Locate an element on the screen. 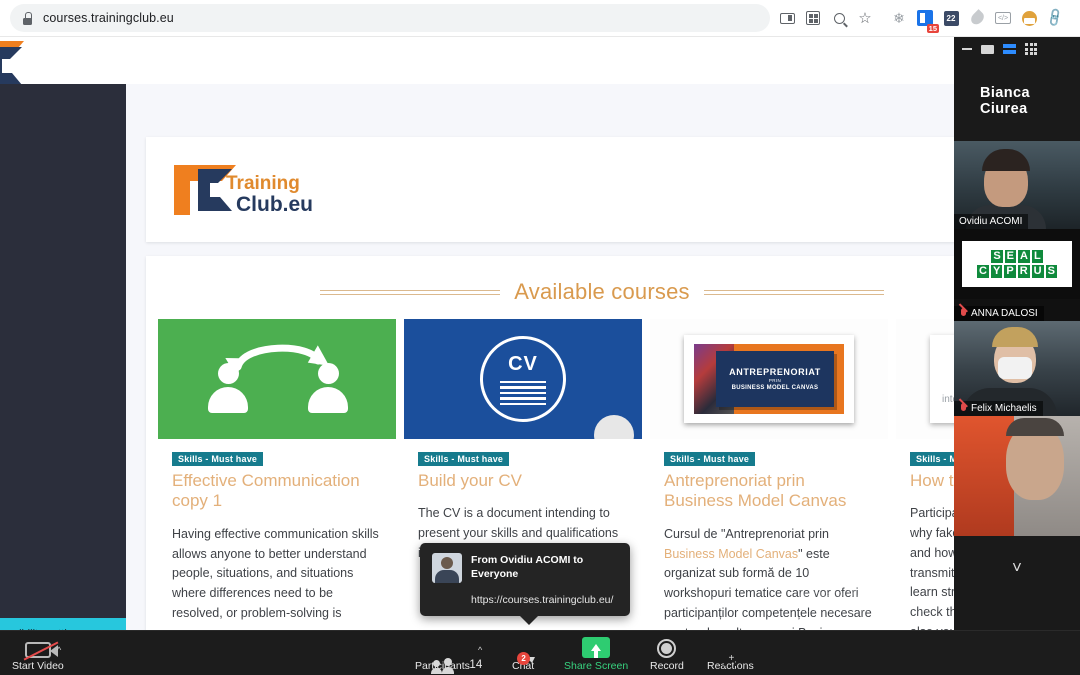 The width and height of the screenshot is (1080, 675). training-club-logo: Training Club.eu is located at coordinates (243, 190).